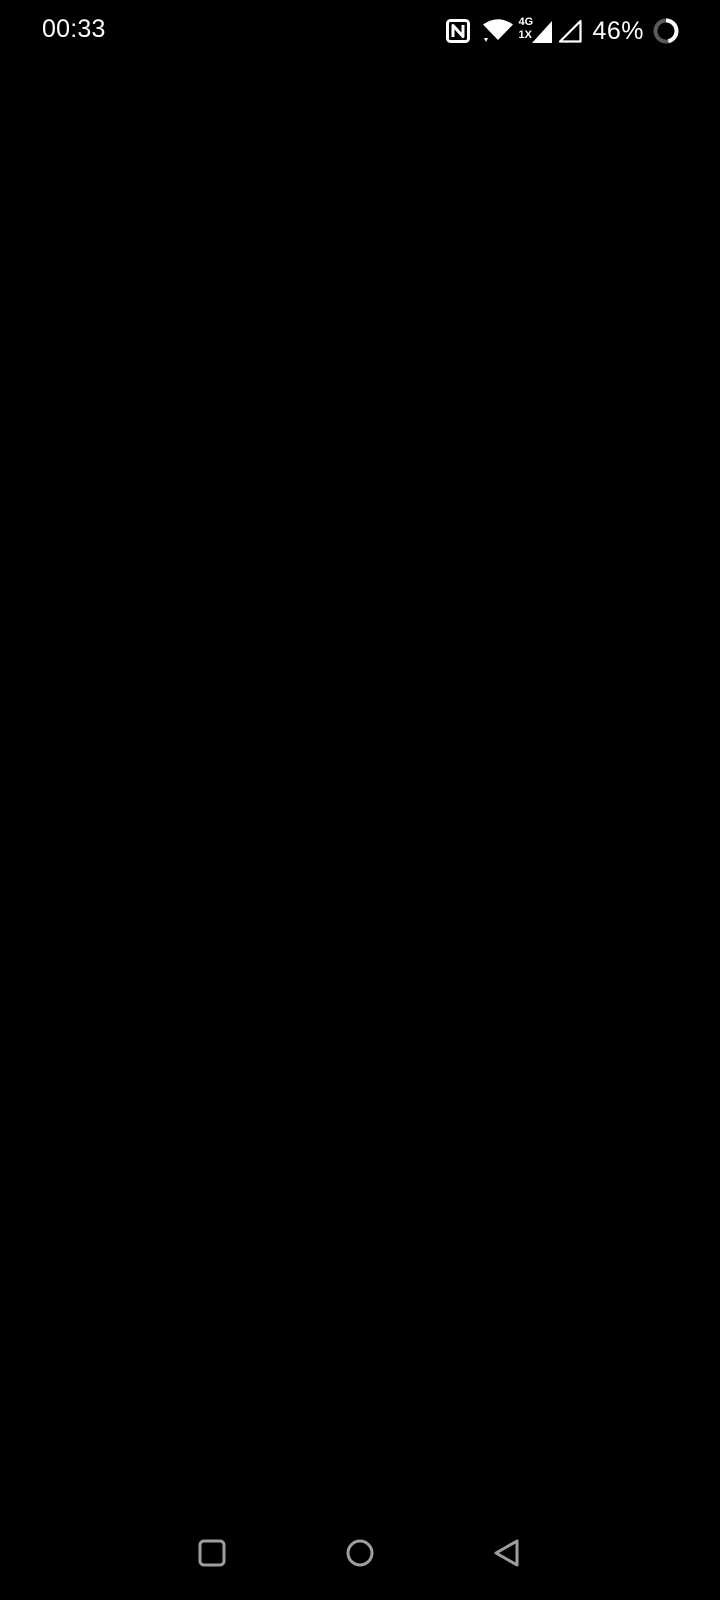  I want to click on back-icon, so click(506, 1553).